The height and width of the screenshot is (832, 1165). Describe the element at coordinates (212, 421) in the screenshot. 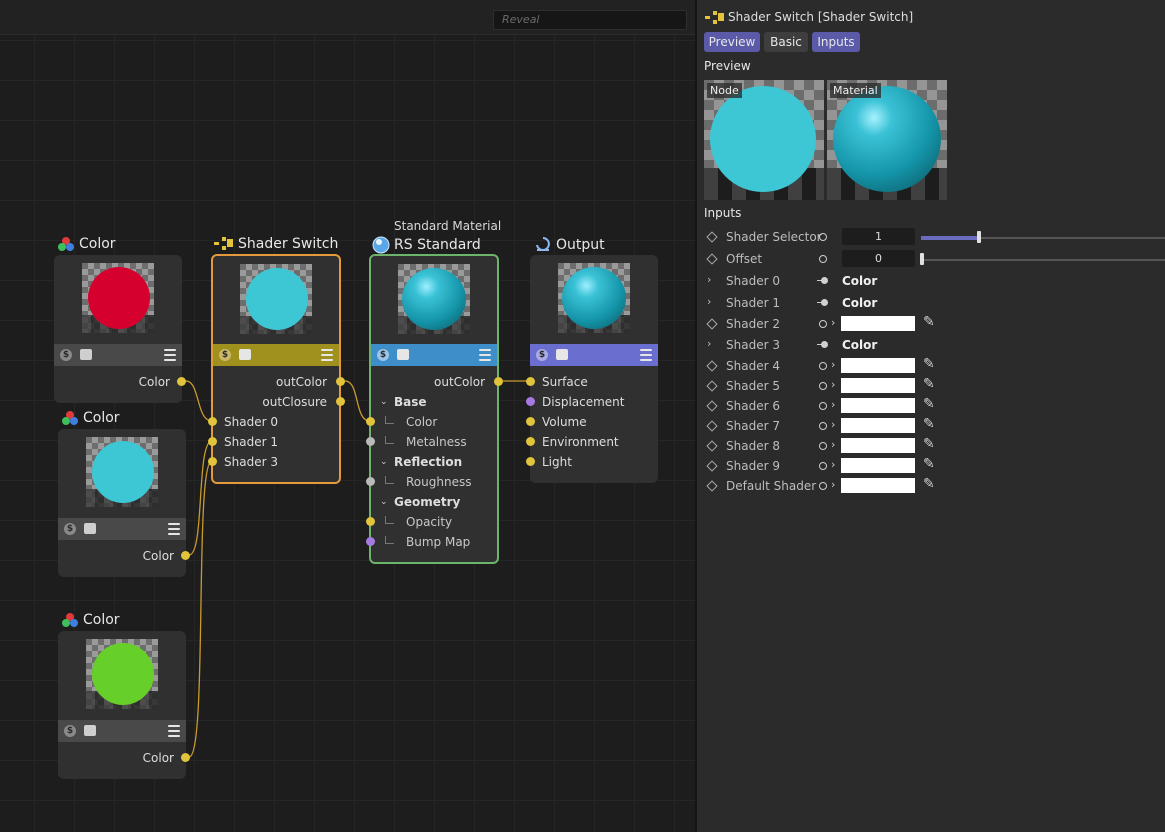

I see `shader0-input-port` at that location.